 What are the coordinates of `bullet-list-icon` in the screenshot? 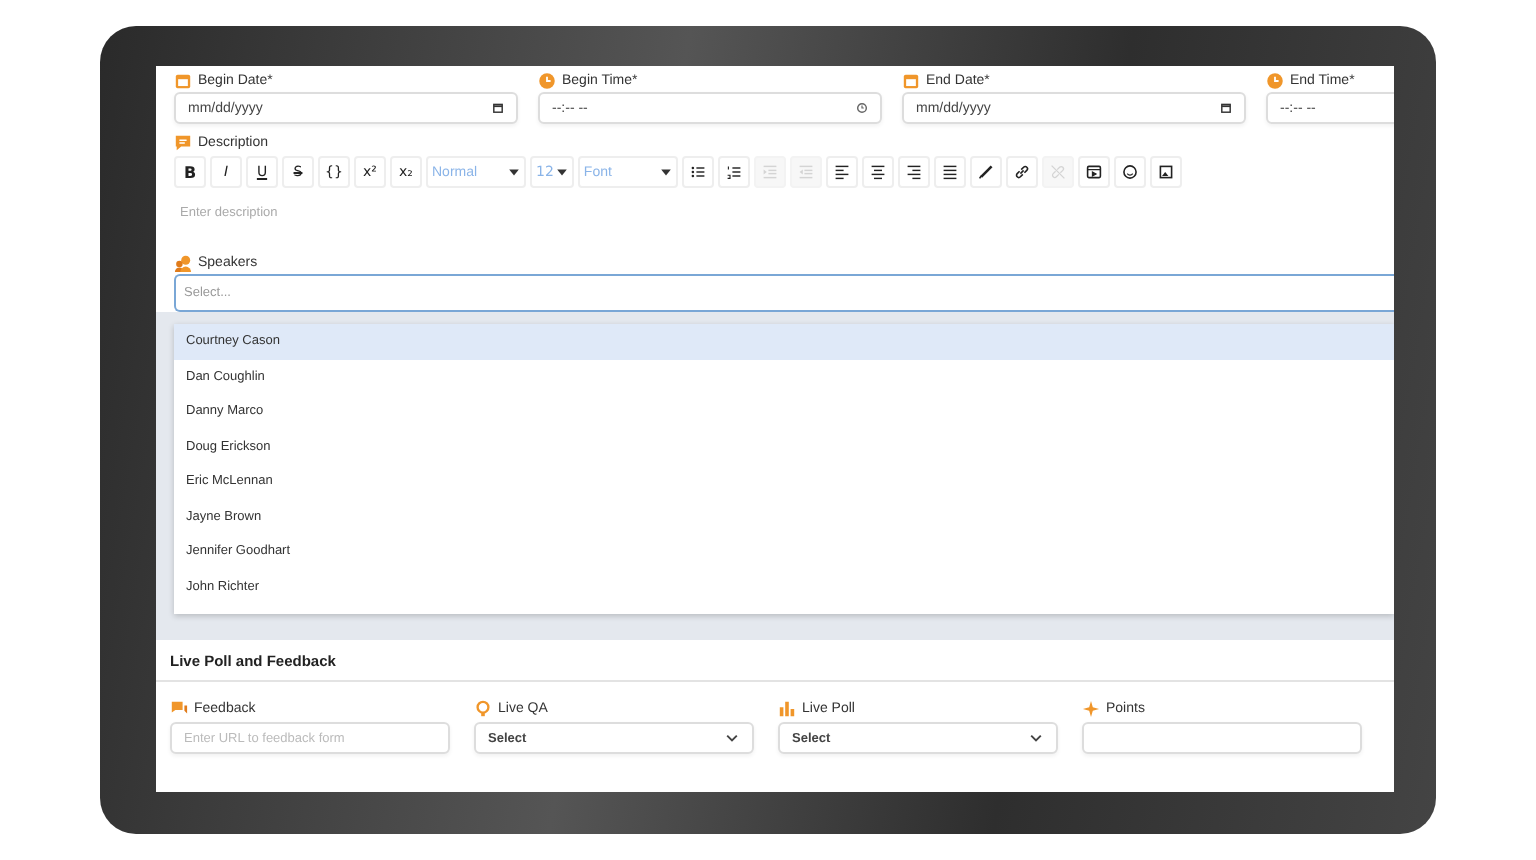 It's located at (697, 172).